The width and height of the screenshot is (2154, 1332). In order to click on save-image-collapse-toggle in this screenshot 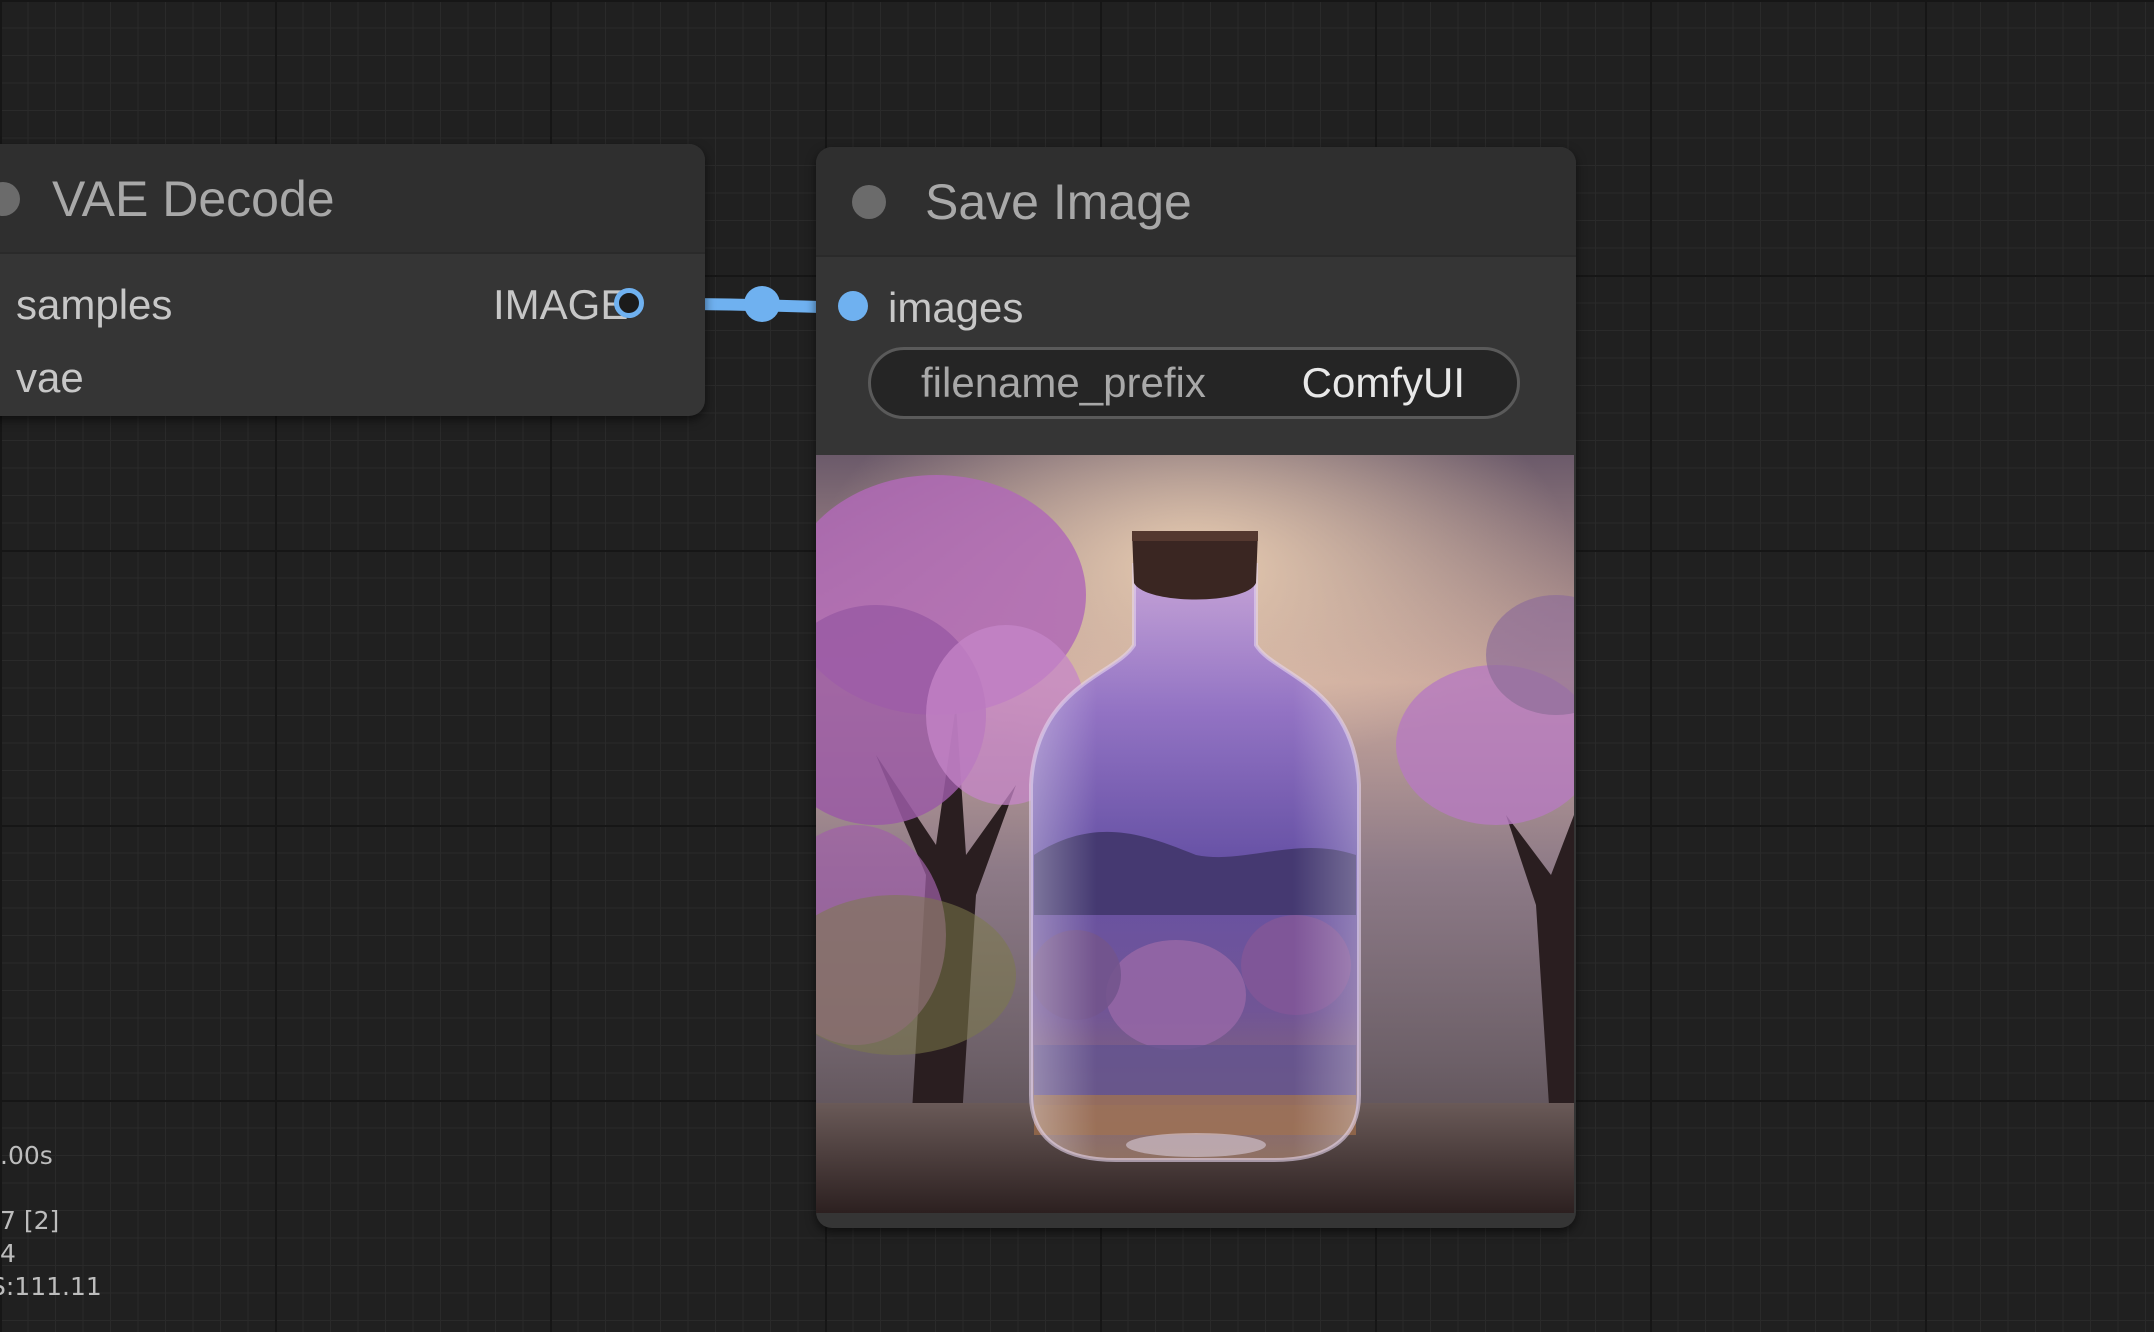, I will do `click(869, 202)`.